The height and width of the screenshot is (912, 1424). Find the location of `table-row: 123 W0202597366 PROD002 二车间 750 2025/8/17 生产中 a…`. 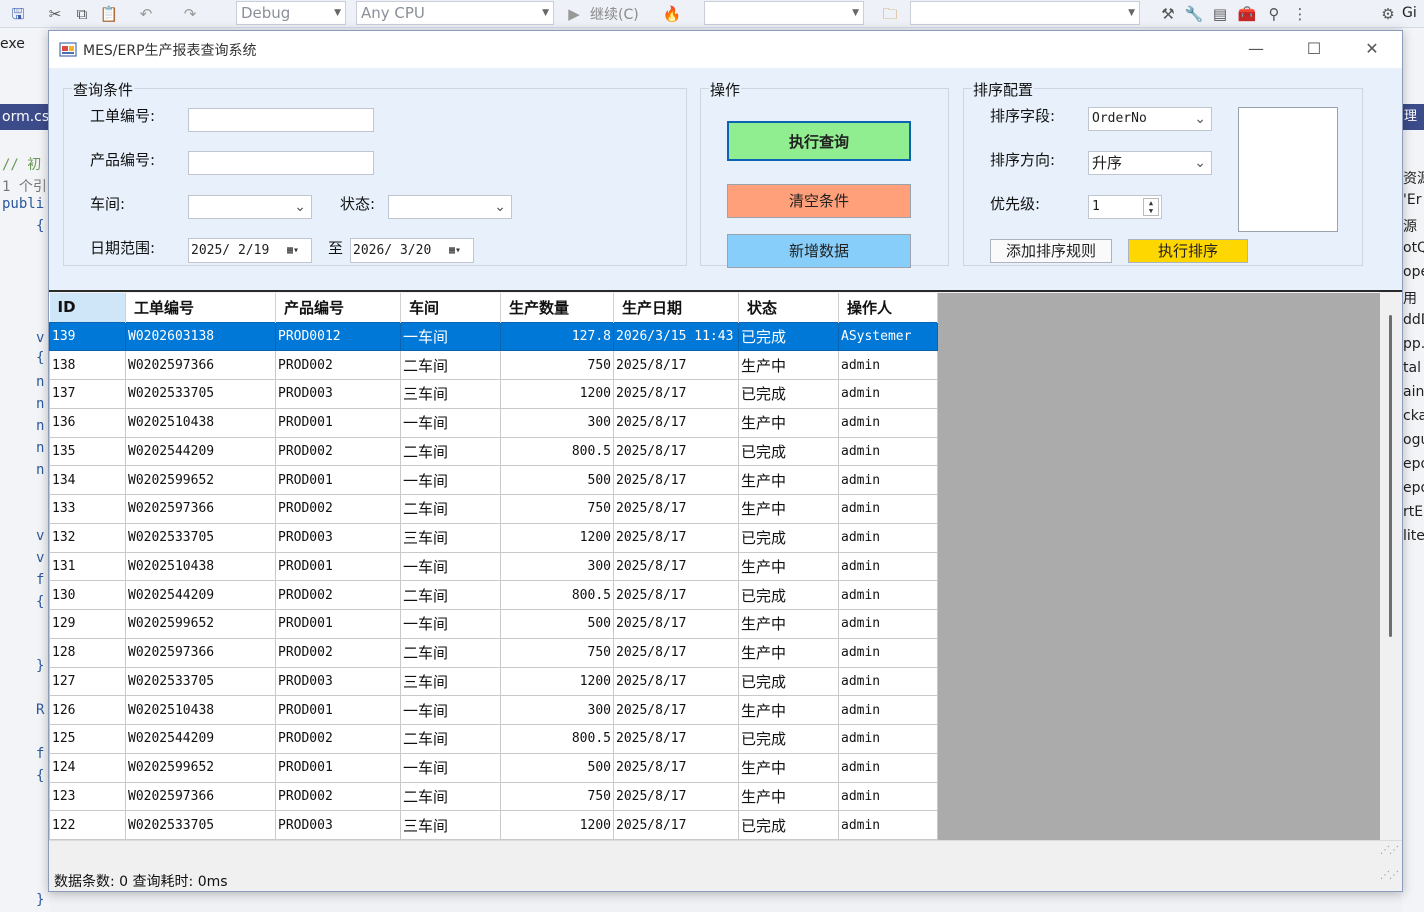

table-row: 123 W0202597366 PROD002 二车间 750 2025/8/17 生产中 a… is located at coordinates (493, 796).